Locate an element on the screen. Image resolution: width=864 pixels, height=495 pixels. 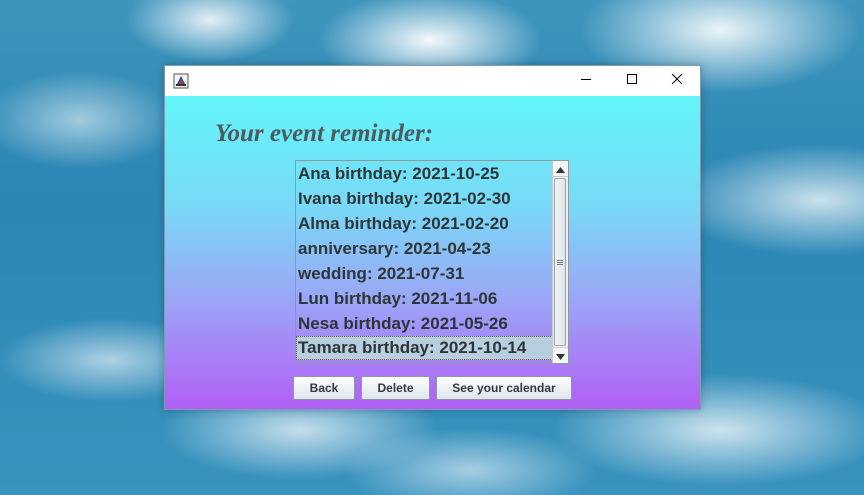
page-title: Your event reminder: is located at coordinates (324, 133).